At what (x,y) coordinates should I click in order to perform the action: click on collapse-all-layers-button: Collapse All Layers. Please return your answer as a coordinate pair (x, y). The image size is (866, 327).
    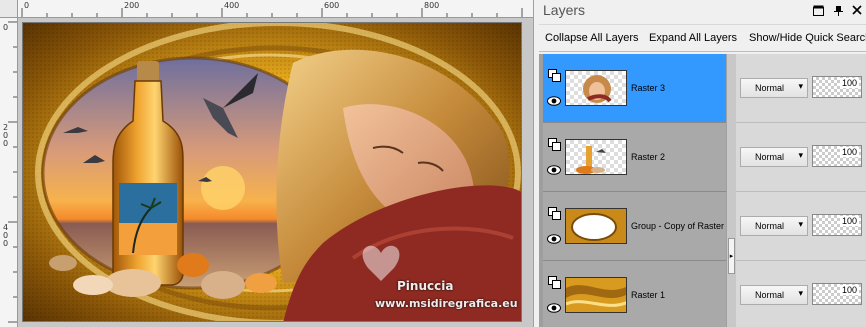
    Looking at the image, I should click on (592, 38).